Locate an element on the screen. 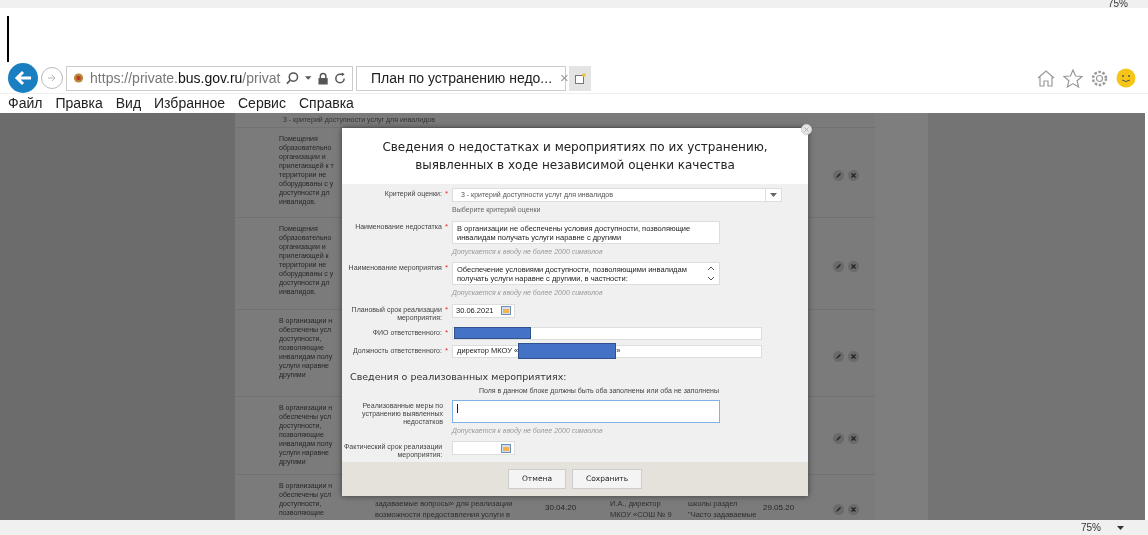  close-button is located at coordinates (806, 129).